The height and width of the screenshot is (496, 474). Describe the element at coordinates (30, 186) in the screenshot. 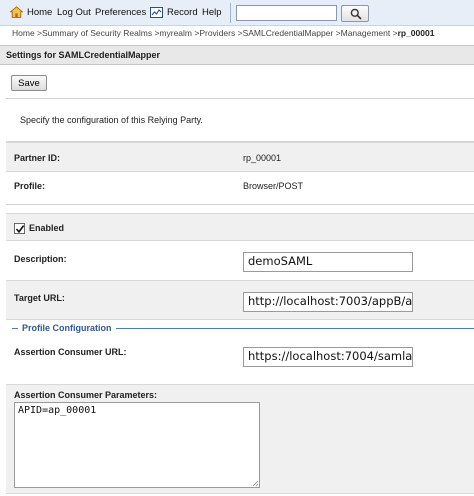

I see `profile-label: Profile:` at that location.